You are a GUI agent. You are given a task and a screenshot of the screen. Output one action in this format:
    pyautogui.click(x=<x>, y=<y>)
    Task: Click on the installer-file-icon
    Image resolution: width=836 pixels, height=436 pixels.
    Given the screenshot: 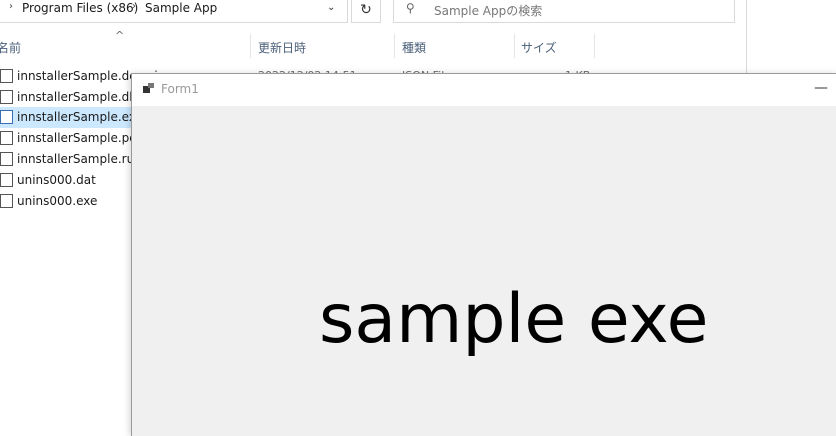 What is the action you would take?
    pyautogui.click(x=6, y=201)
    